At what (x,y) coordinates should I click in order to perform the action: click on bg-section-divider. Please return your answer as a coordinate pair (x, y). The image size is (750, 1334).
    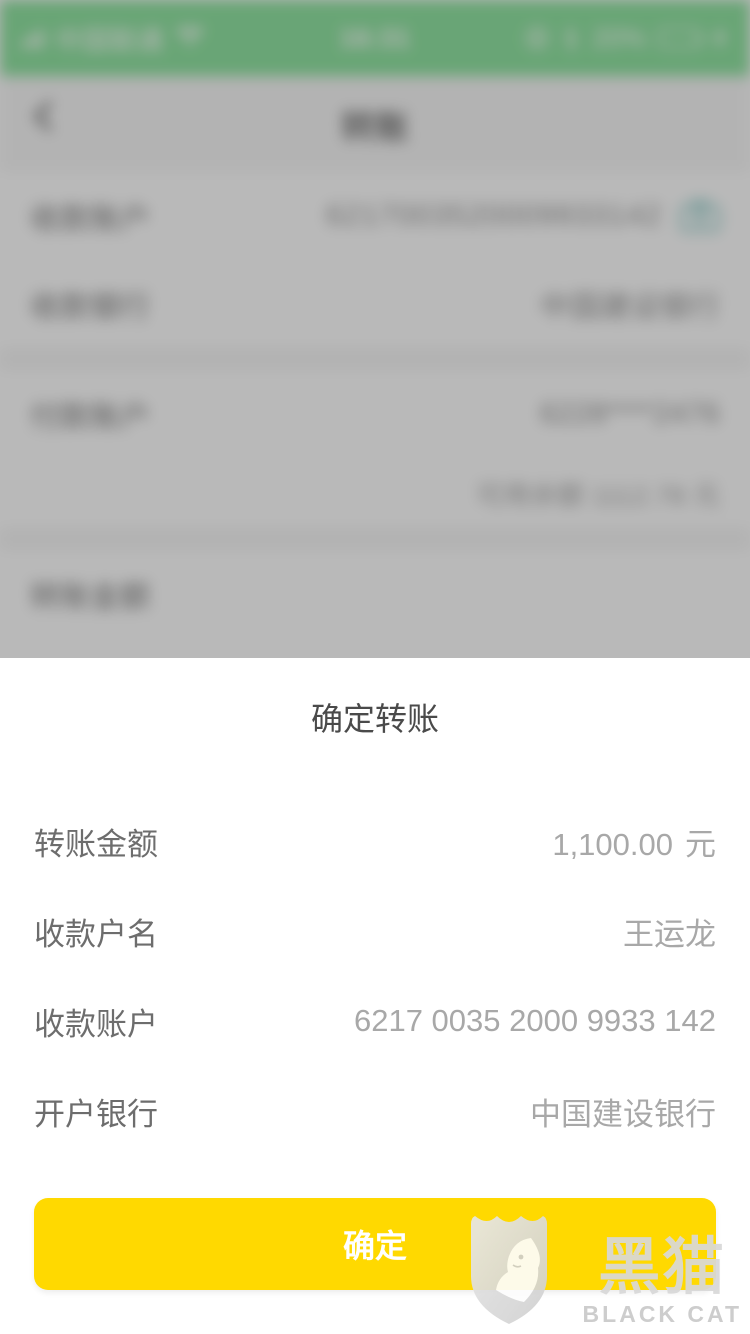
    Looking at the image, I should click on (375, 359).